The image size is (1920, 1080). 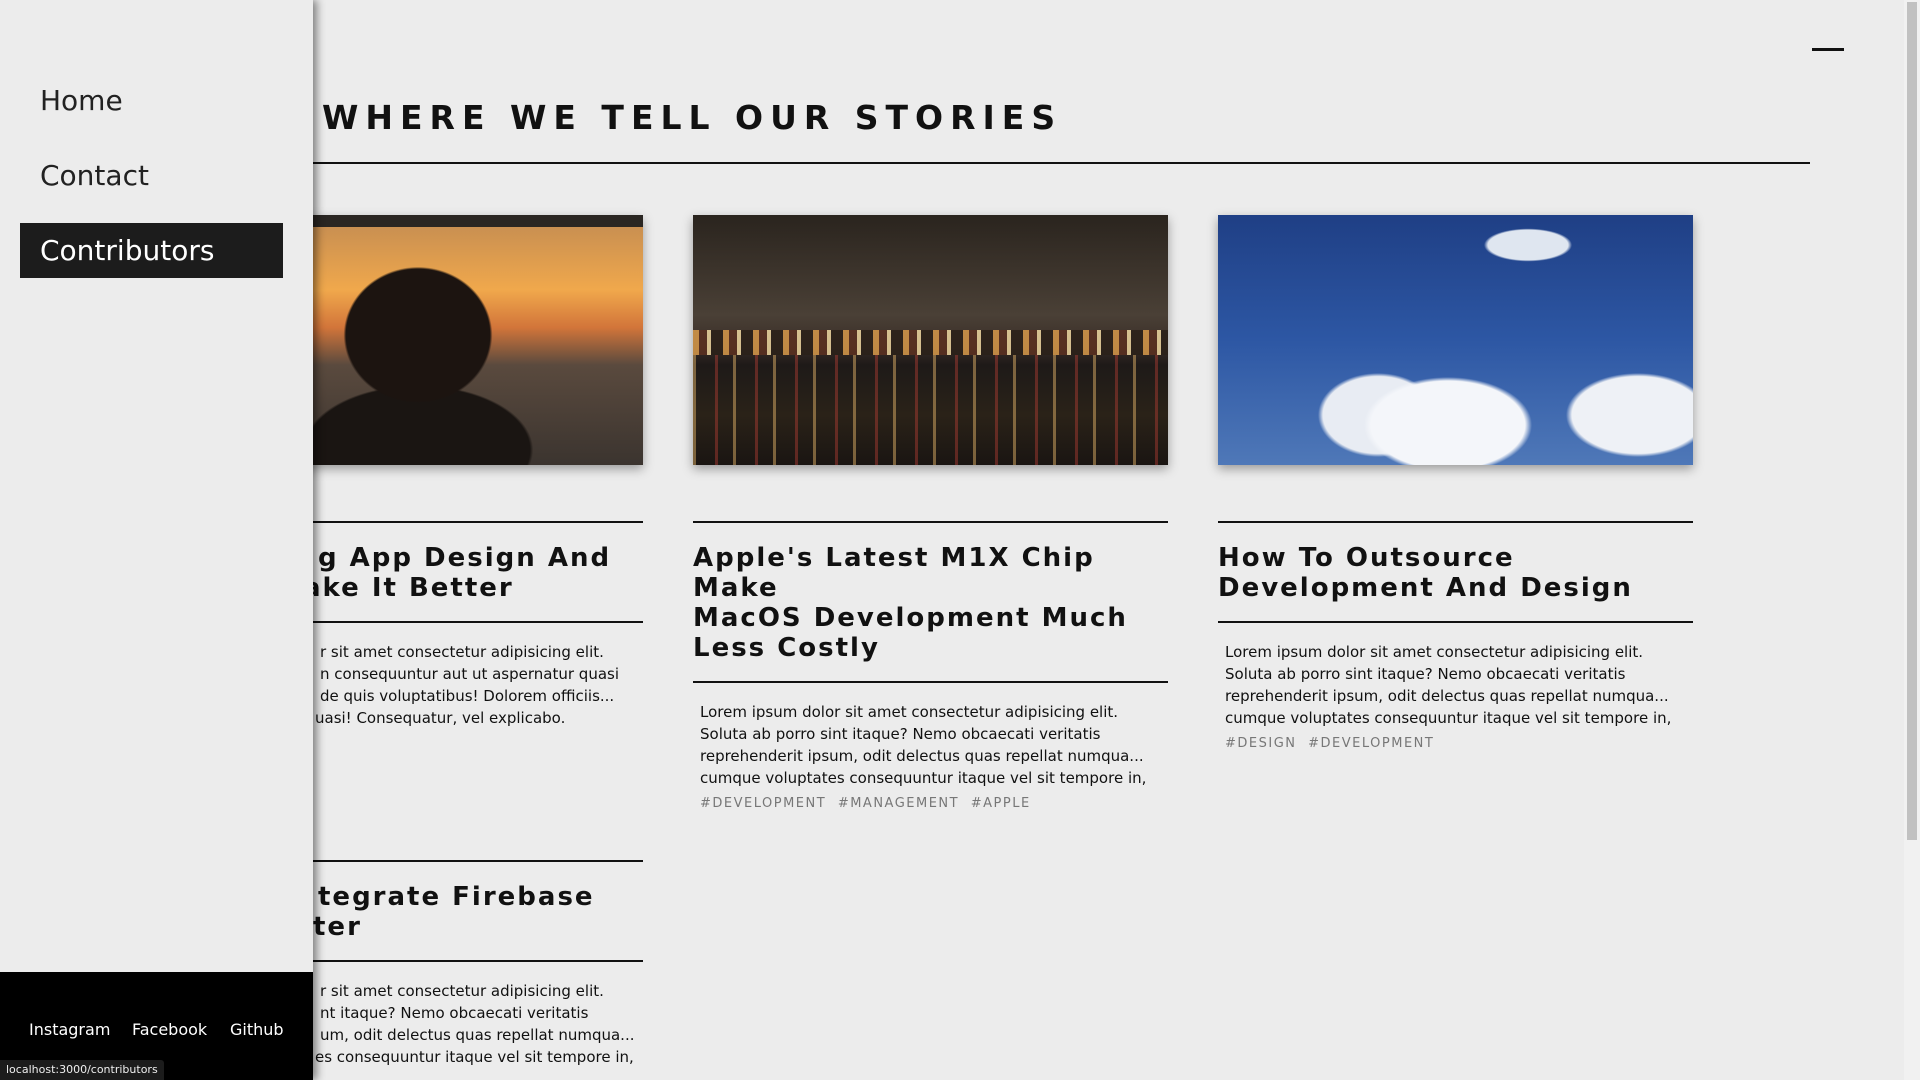 What do you see at coordinates (1912, 421) in the screenshot?
I see `scrollbar-thumb` at bounding box center [1912, 421].